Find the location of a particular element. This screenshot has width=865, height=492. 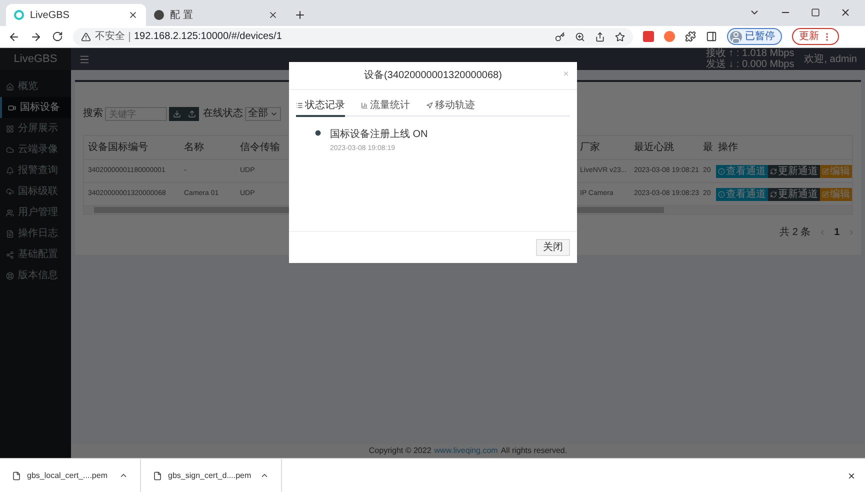

tab-title: LiveGBS is located at coordinates (50, 15).